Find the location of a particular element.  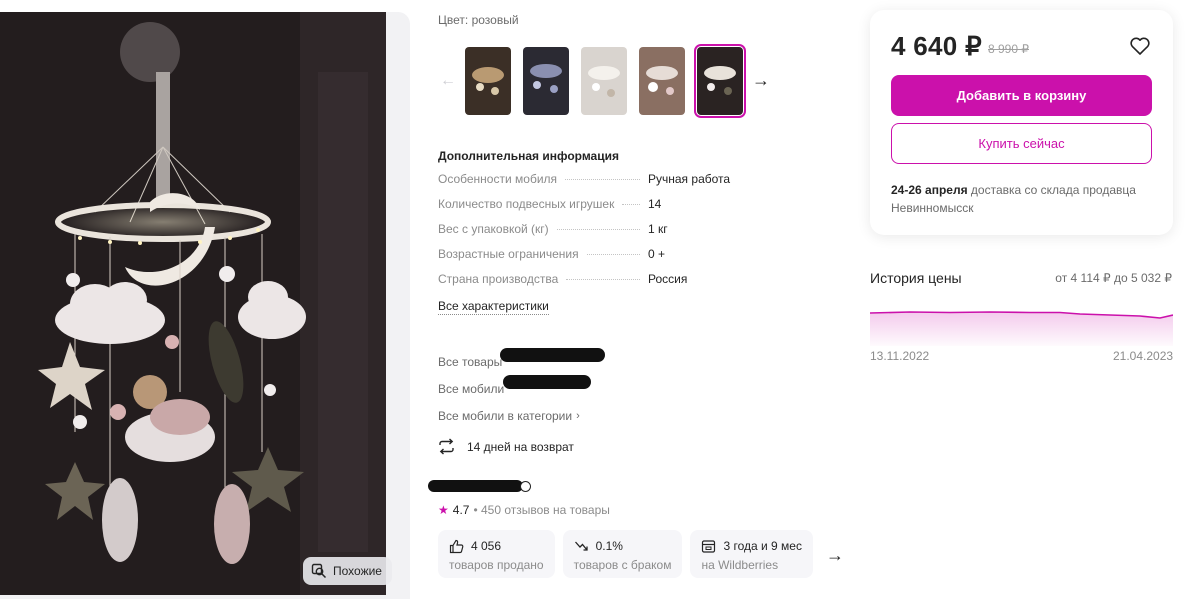

price-history-chart is located at coordinates (1021, 323).